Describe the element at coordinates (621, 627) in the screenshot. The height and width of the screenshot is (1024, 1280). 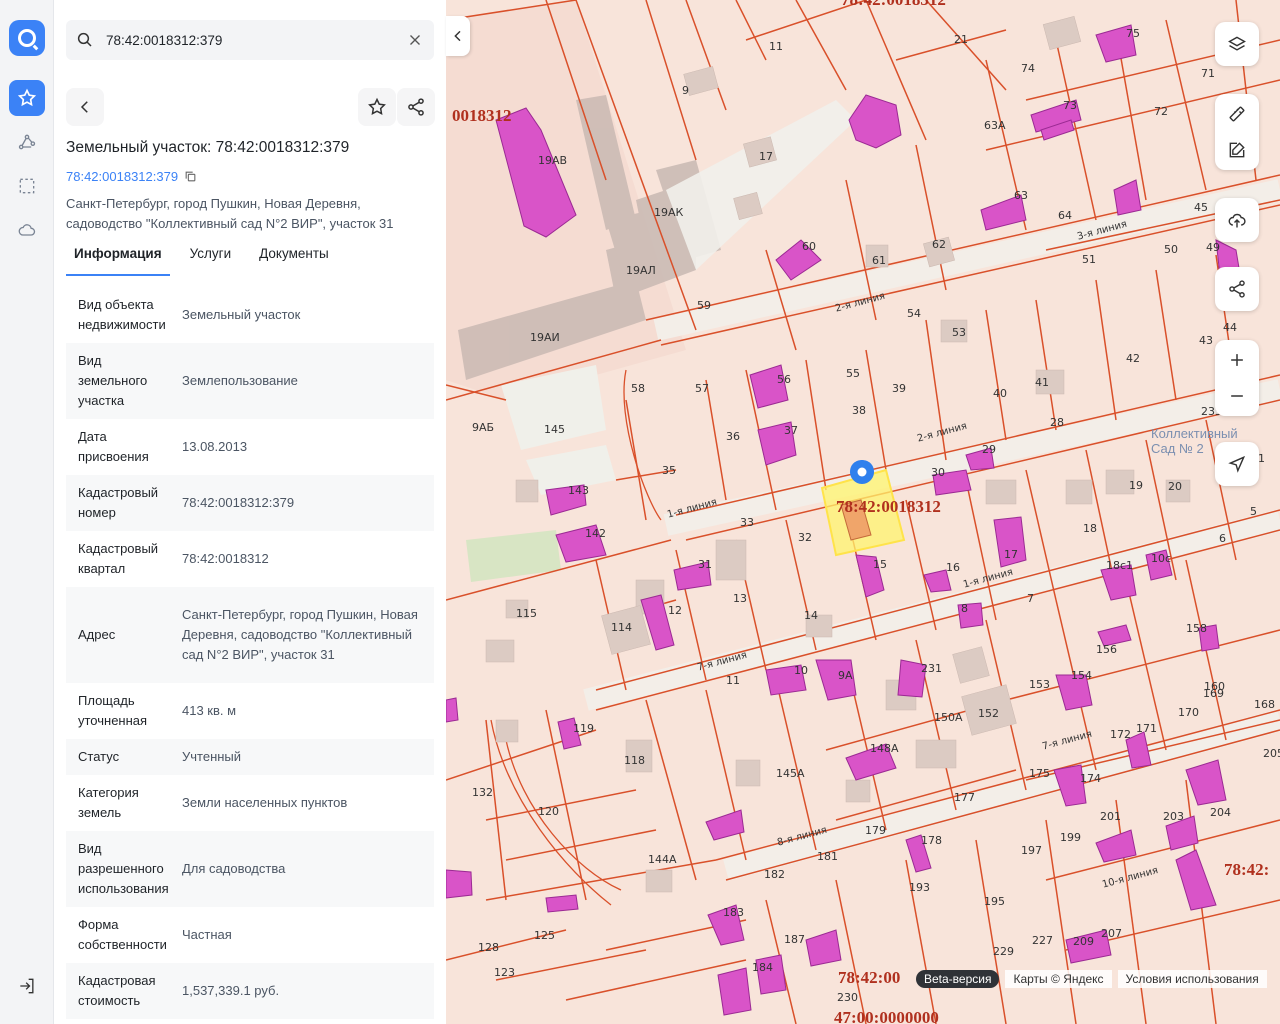
I see `parcel-number: 114` at that location.